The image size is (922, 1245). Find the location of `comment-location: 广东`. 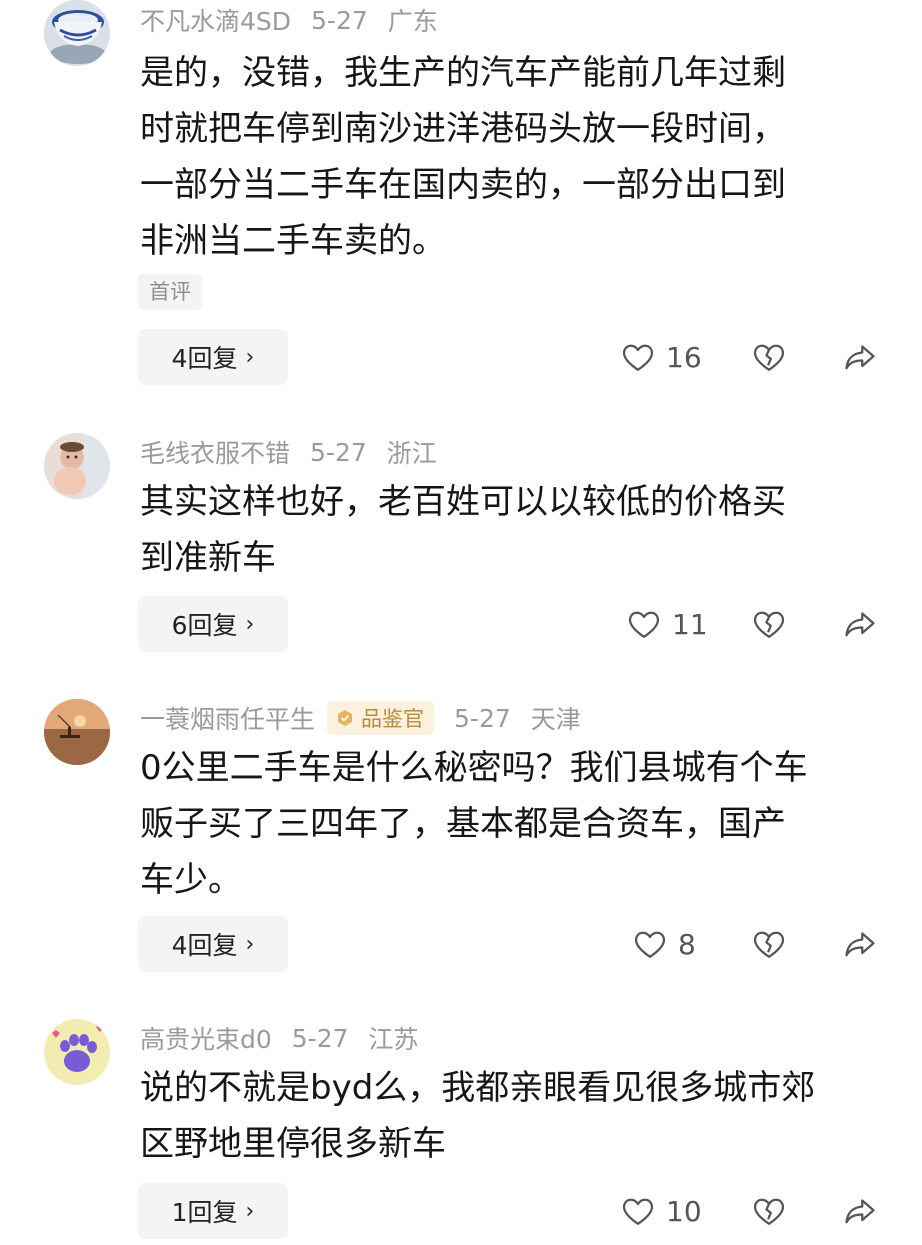

comment-location: 广东 is located at coordinates (412, 21).